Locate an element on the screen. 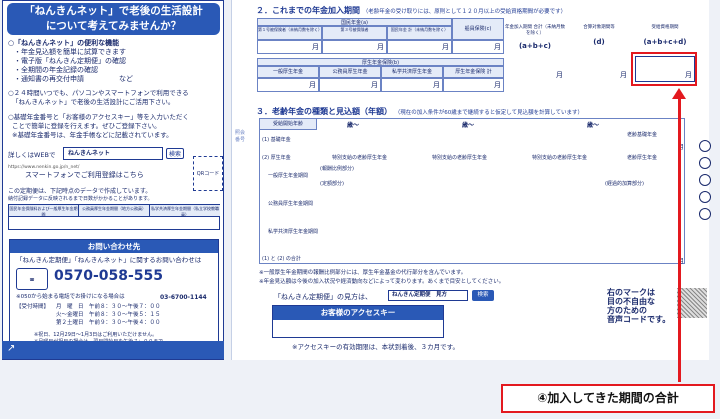 This screenshot has width=720, height=419. left-footer-bar: ↗ is located at coordinates (113, 350).